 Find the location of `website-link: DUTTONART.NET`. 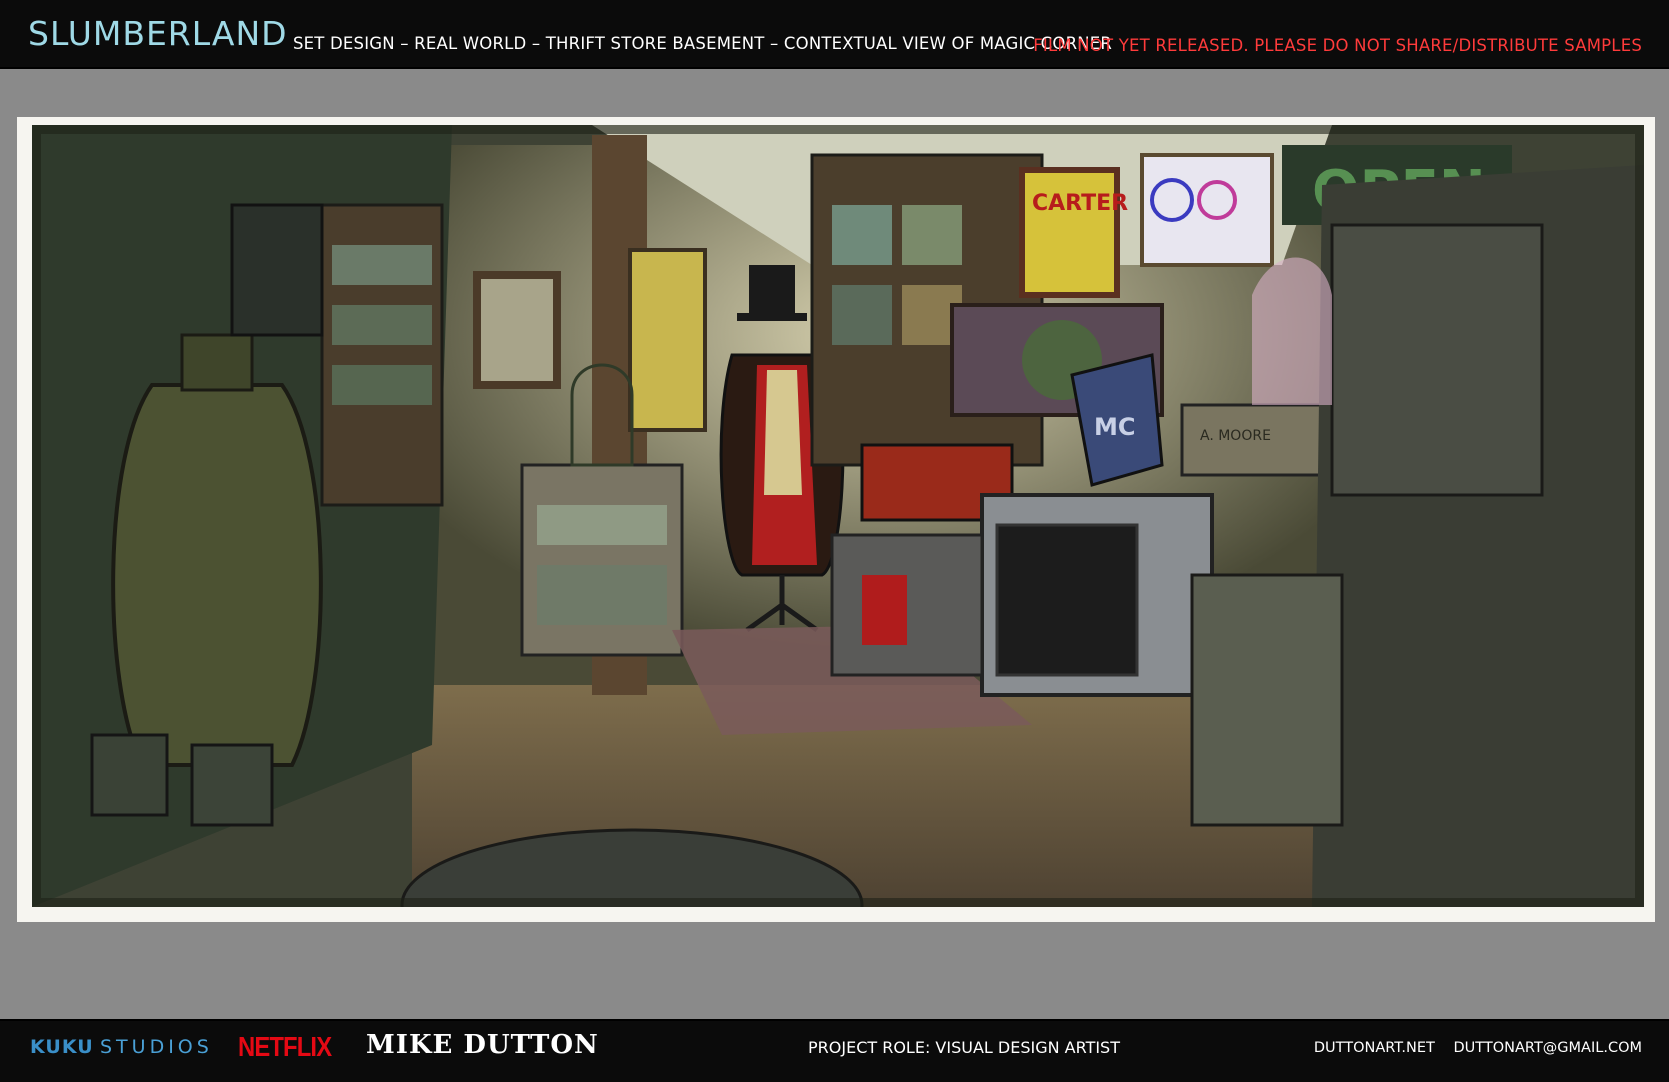

website-link: DUTTONART.NET is located at coordinates (1374, 1048).